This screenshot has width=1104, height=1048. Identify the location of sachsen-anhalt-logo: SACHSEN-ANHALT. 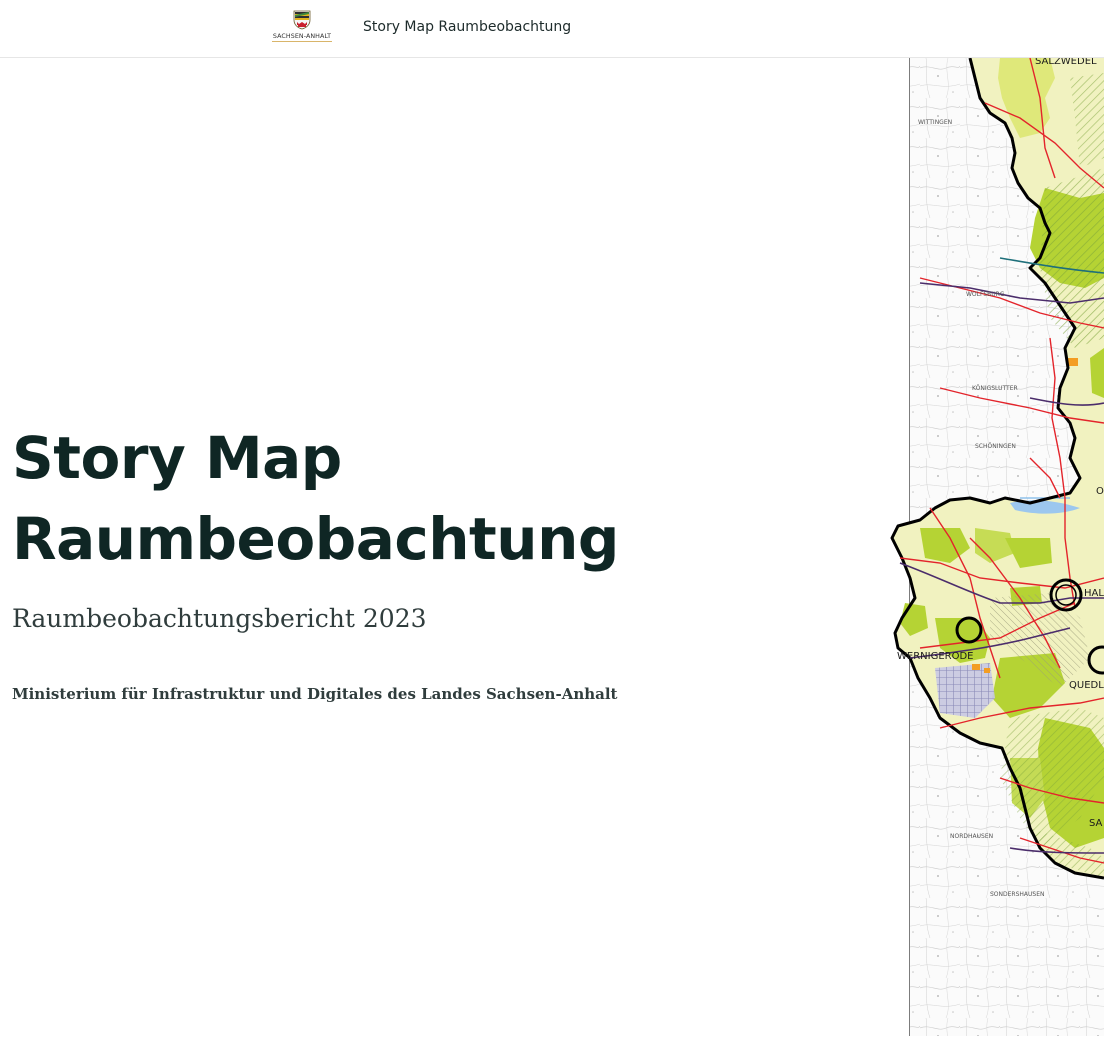
(302, 27).